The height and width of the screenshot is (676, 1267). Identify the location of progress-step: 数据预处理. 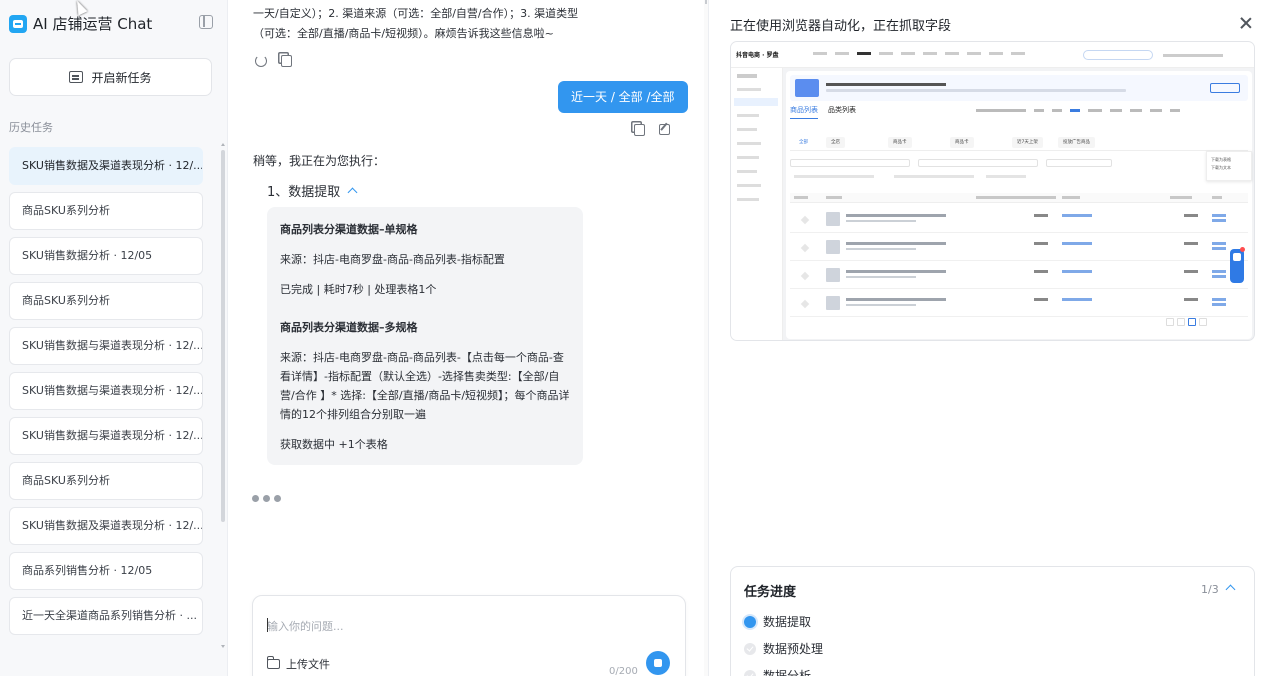
(783, 648).